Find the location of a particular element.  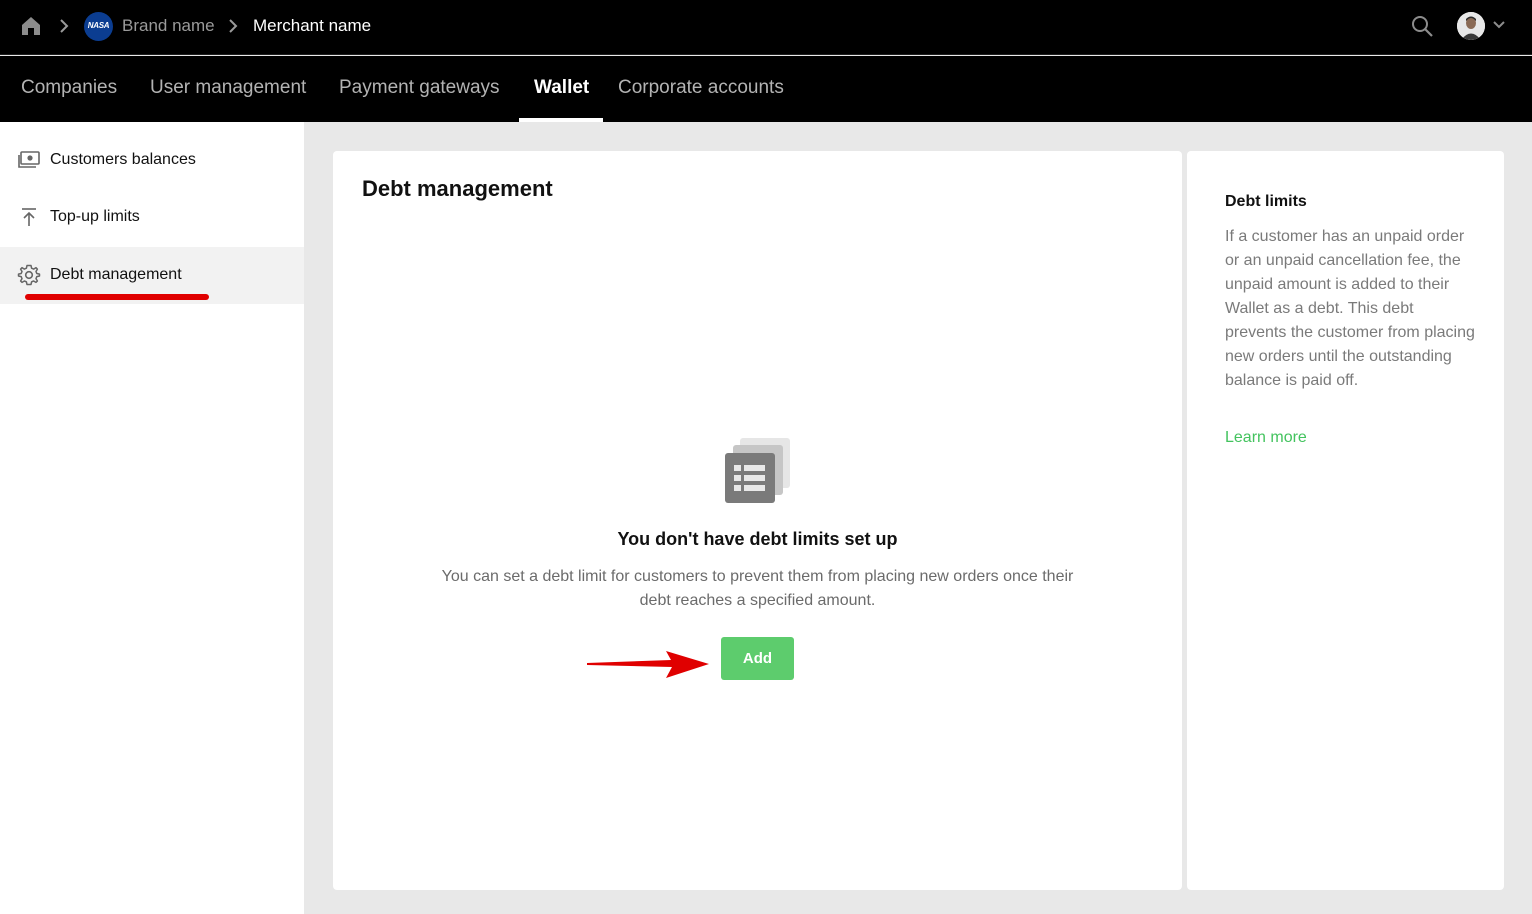

sidebar-item-customers-balances: Customers balances is located at coordinates (152, 160).